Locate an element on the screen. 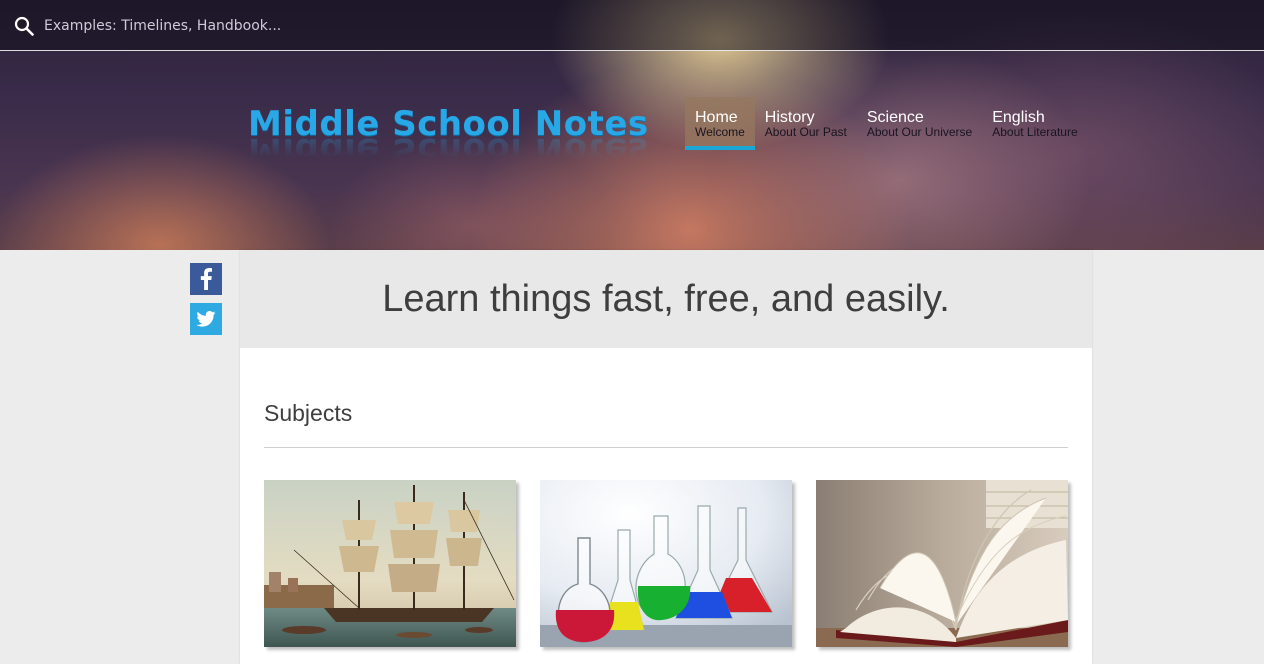 The height and width of the screenshot is (664, 1264). logo-reflection: Middle School Notes is located at coordinates (448, 150).